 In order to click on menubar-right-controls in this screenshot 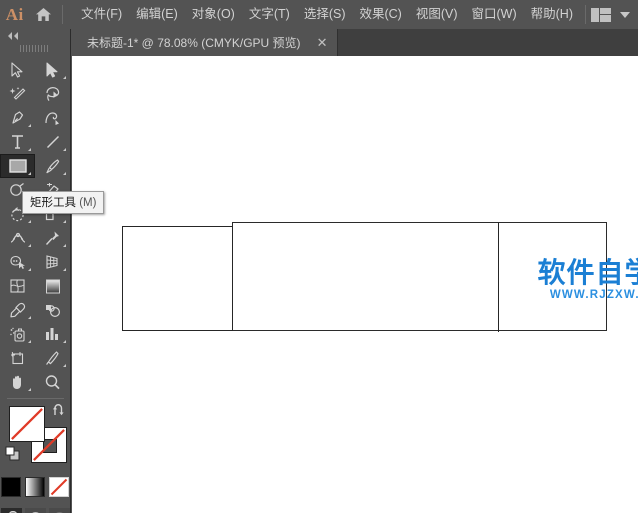, I will do `click(609, 14)`.